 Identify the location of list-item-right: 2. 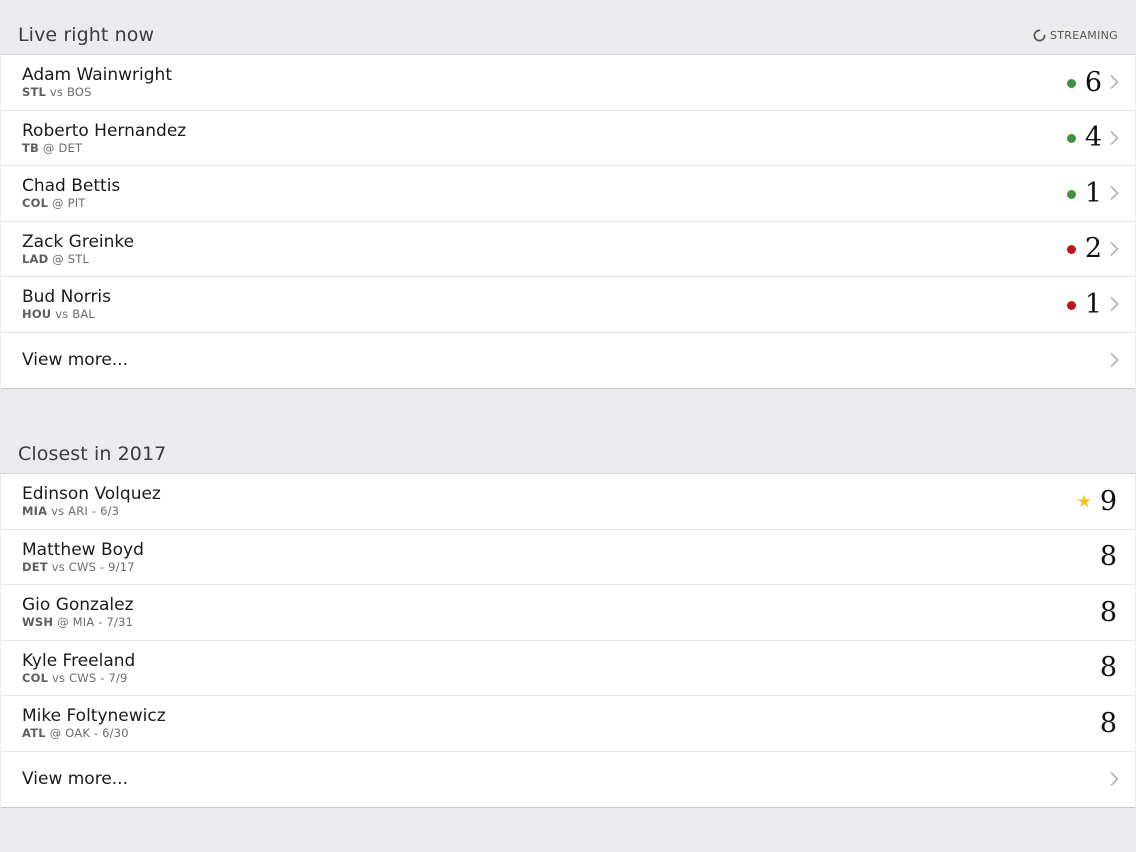
(1092, 249).